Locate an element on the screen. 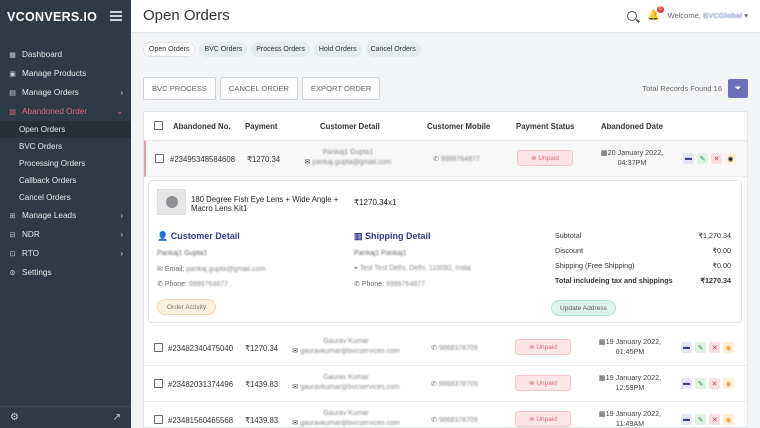 Image resolution: width=760 pixels, height=428 pixels. sidebar-item-manage-orders: ▤ Manage Orders › is located at coordinates (65, 92).